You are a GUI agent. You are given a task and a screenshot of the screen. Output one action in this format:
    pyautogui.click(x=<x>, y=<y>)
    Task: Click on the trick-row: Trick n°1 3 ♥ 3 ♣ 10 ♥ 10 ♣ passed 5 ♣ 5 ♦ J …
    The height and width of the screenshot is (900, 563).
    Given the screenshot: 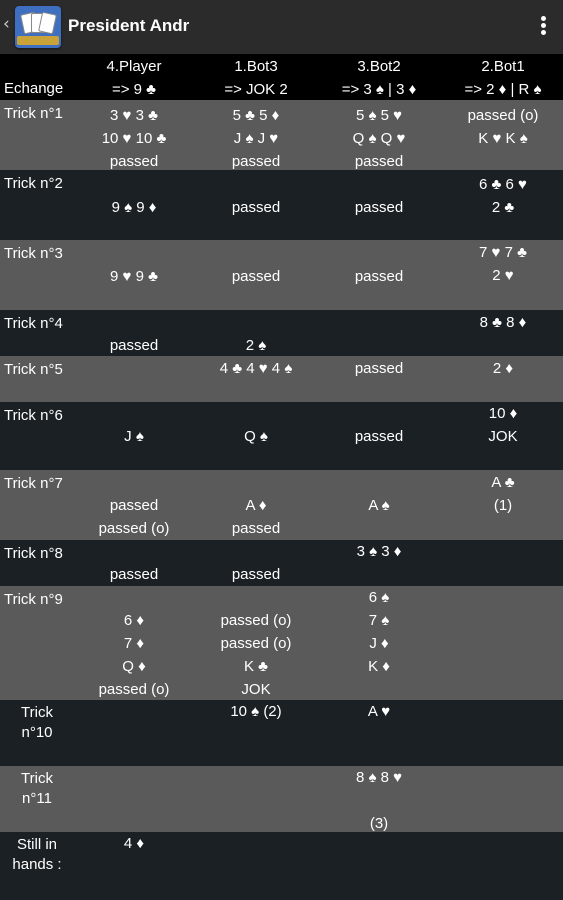 What is the action you would take?
    pyautogui.click(x=281, y=135)
    